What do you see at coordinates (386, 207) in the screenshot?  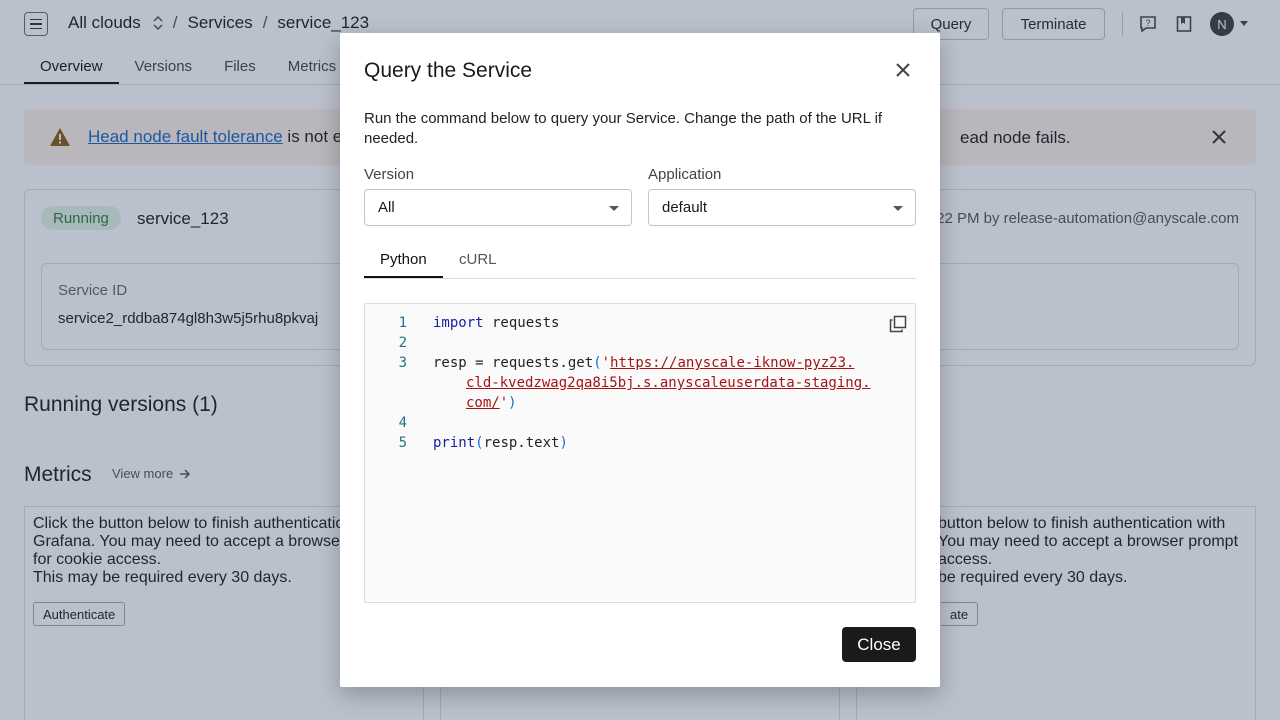 I see `version-value: All` at bounding box center [386, 207].